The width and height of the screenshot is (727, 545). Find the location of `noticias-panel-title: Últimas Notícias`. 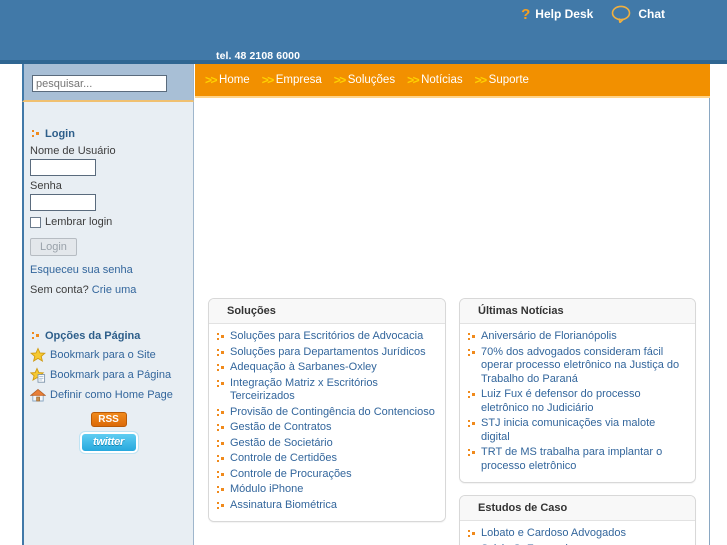

noticias-panel-title: Últimas Notícias is located at coordinates (577, 311).